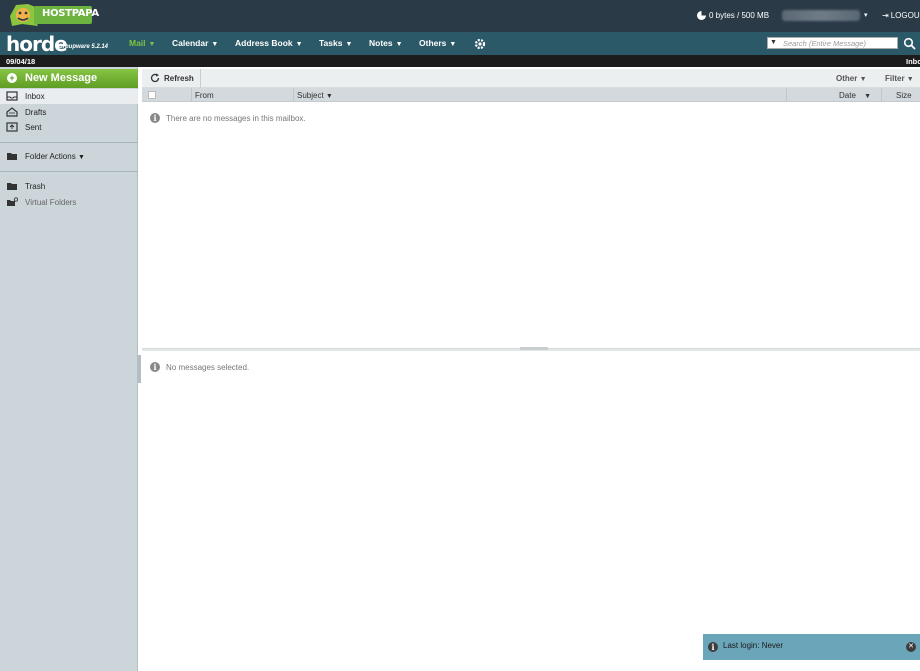  I want to click on horde-version: Groupware 5.2.14, so click(83, 47).